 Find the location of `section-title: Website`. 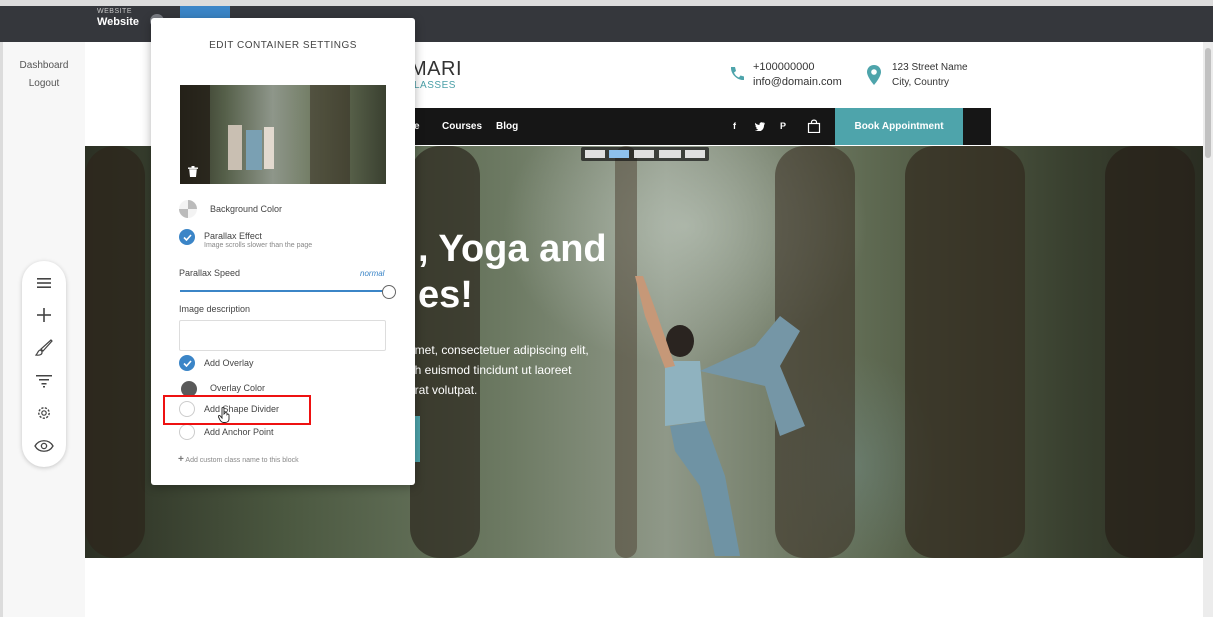

section-title: Website is located at coordinates (118, 22).